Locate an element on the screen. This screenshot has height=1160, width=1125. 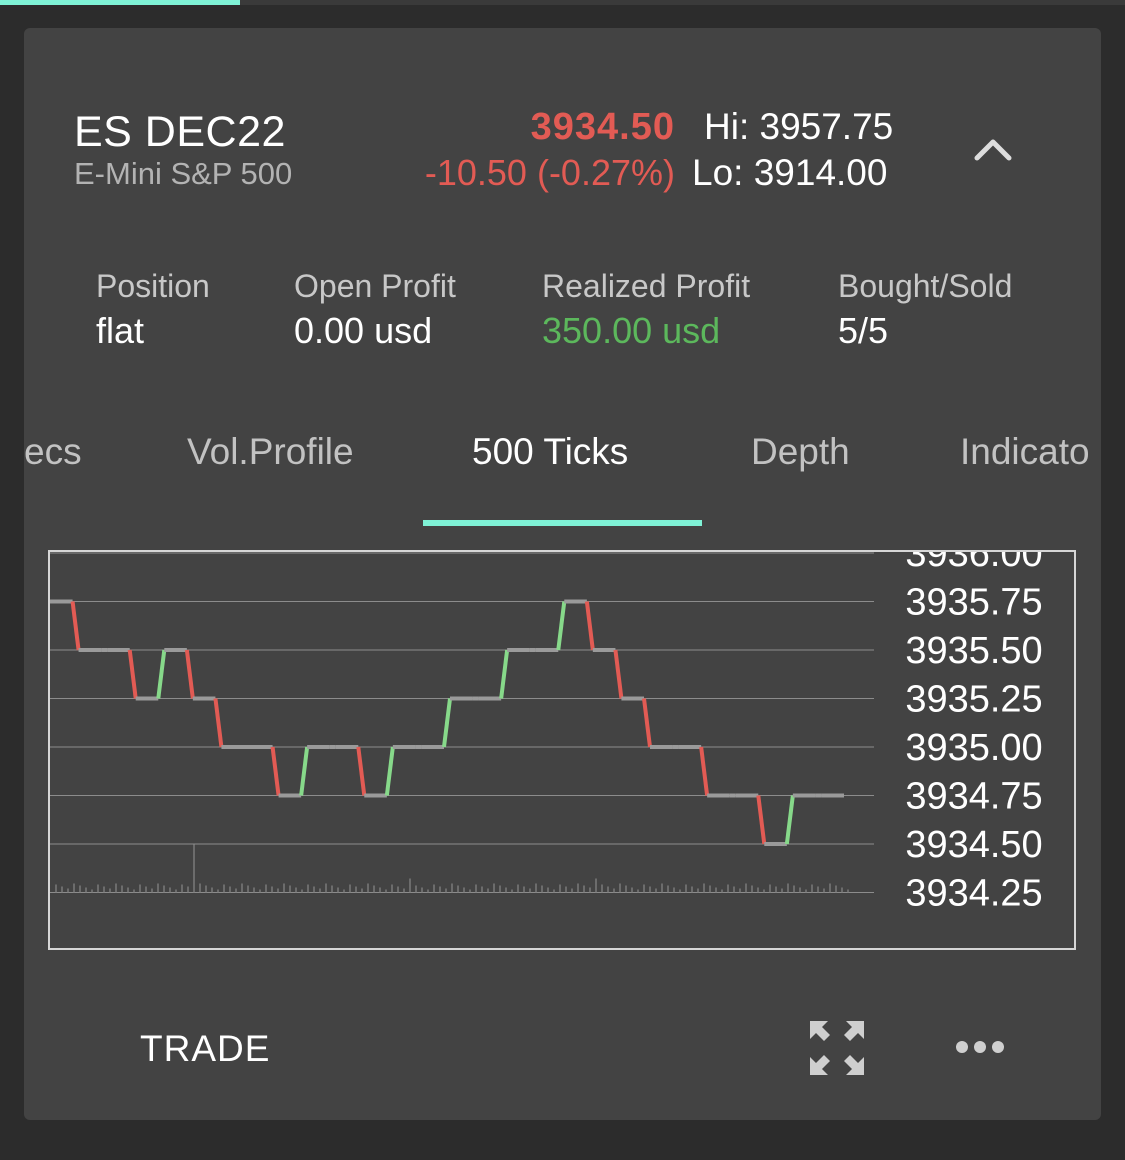
tab-depth: Depth is located at coordinates (800, 452).